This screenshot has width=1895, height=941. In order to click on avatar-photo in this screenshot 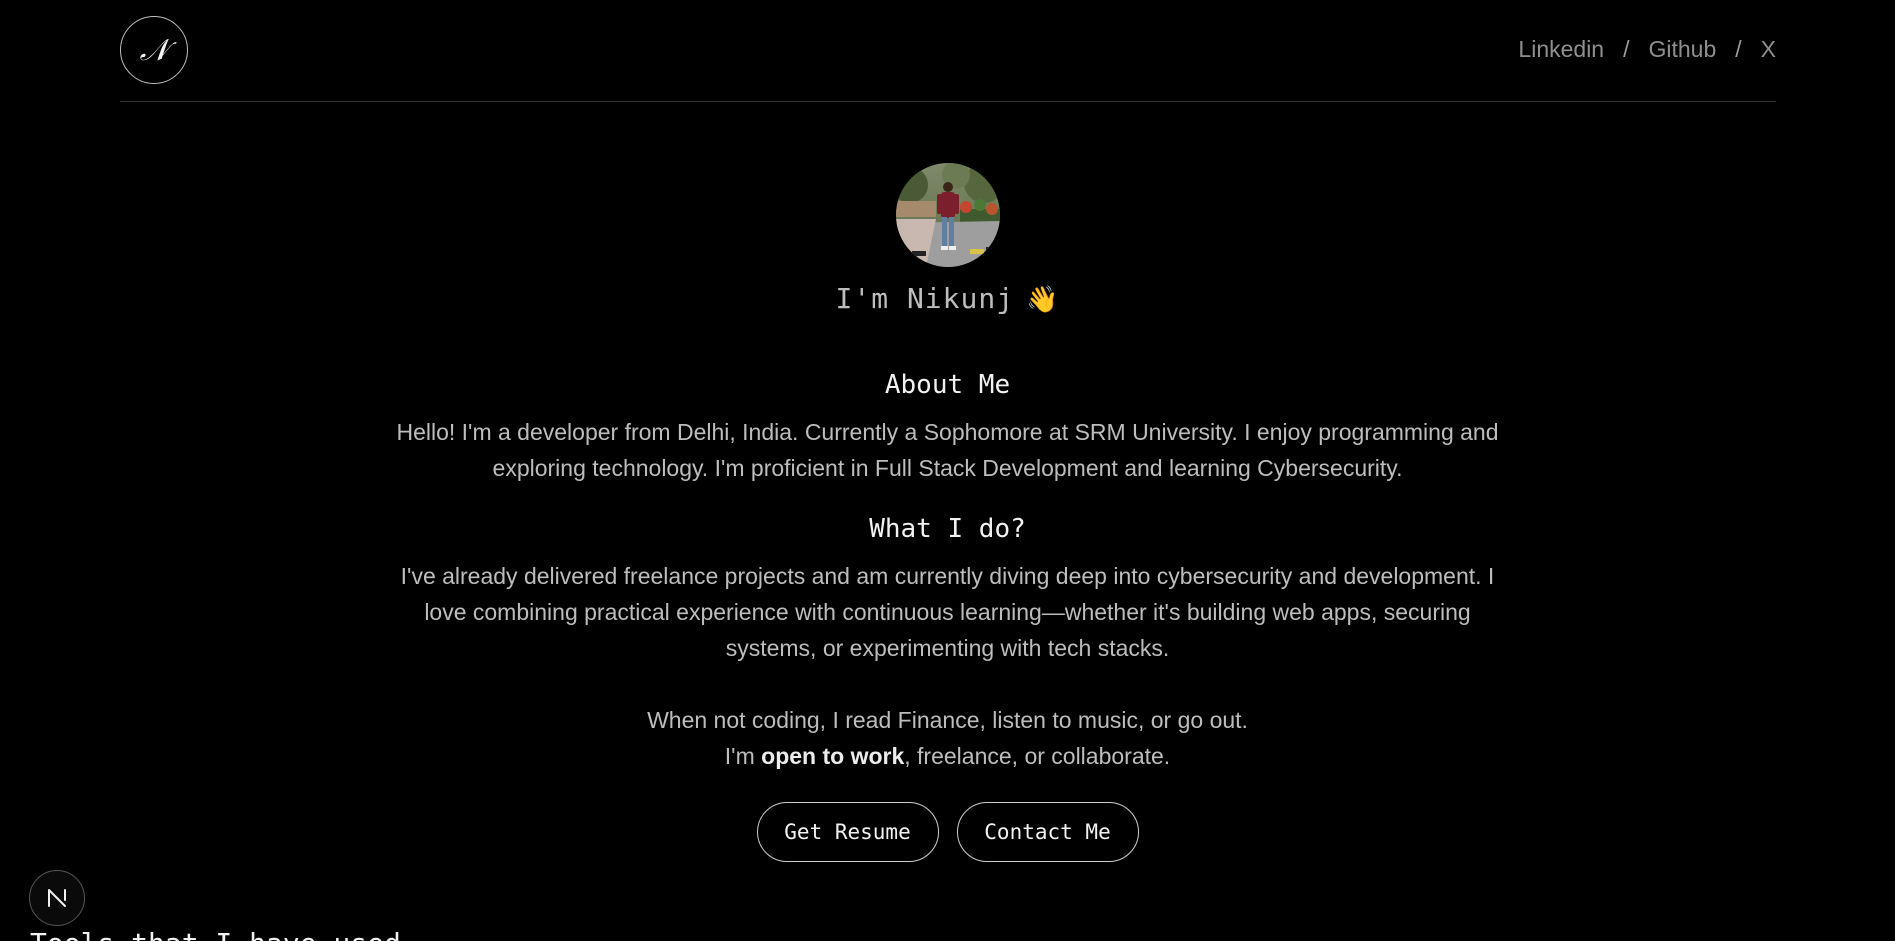, I will do `click(948, 215)`.